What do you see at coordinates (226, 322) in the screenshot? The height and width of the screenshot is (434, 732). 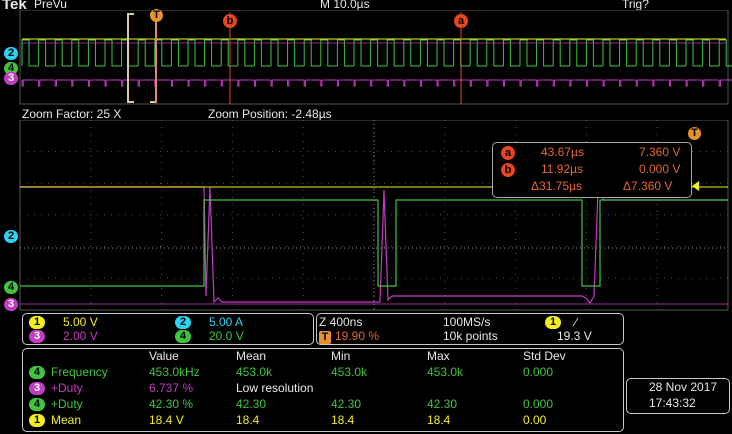 I see `ch2-scale: 5.00 A` at bounding box center [226, 322].